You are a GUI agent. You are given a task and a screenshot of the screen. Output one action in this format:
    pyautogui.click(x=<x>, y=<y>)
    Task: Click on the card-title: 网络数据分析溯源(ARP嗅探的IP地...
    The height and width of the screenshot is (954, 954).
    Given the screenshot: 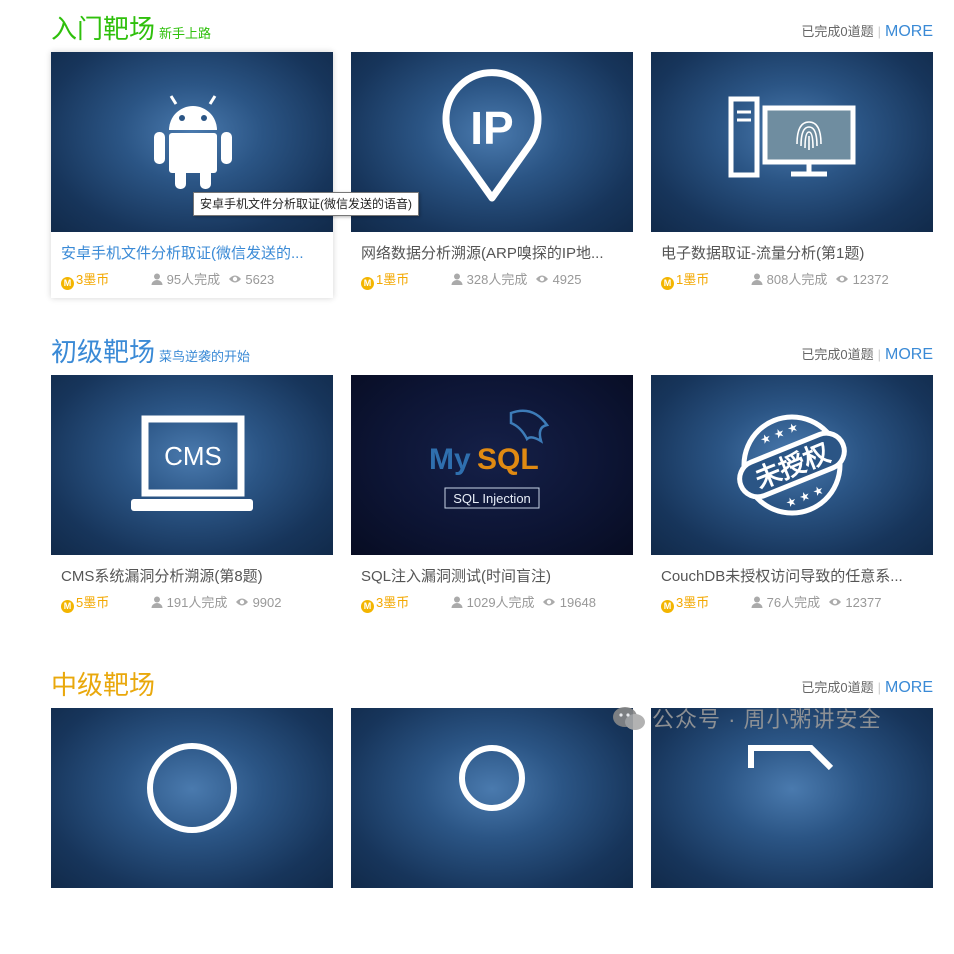 What is the action you would take?
    pyautogui.click(x=492, y=254)
    